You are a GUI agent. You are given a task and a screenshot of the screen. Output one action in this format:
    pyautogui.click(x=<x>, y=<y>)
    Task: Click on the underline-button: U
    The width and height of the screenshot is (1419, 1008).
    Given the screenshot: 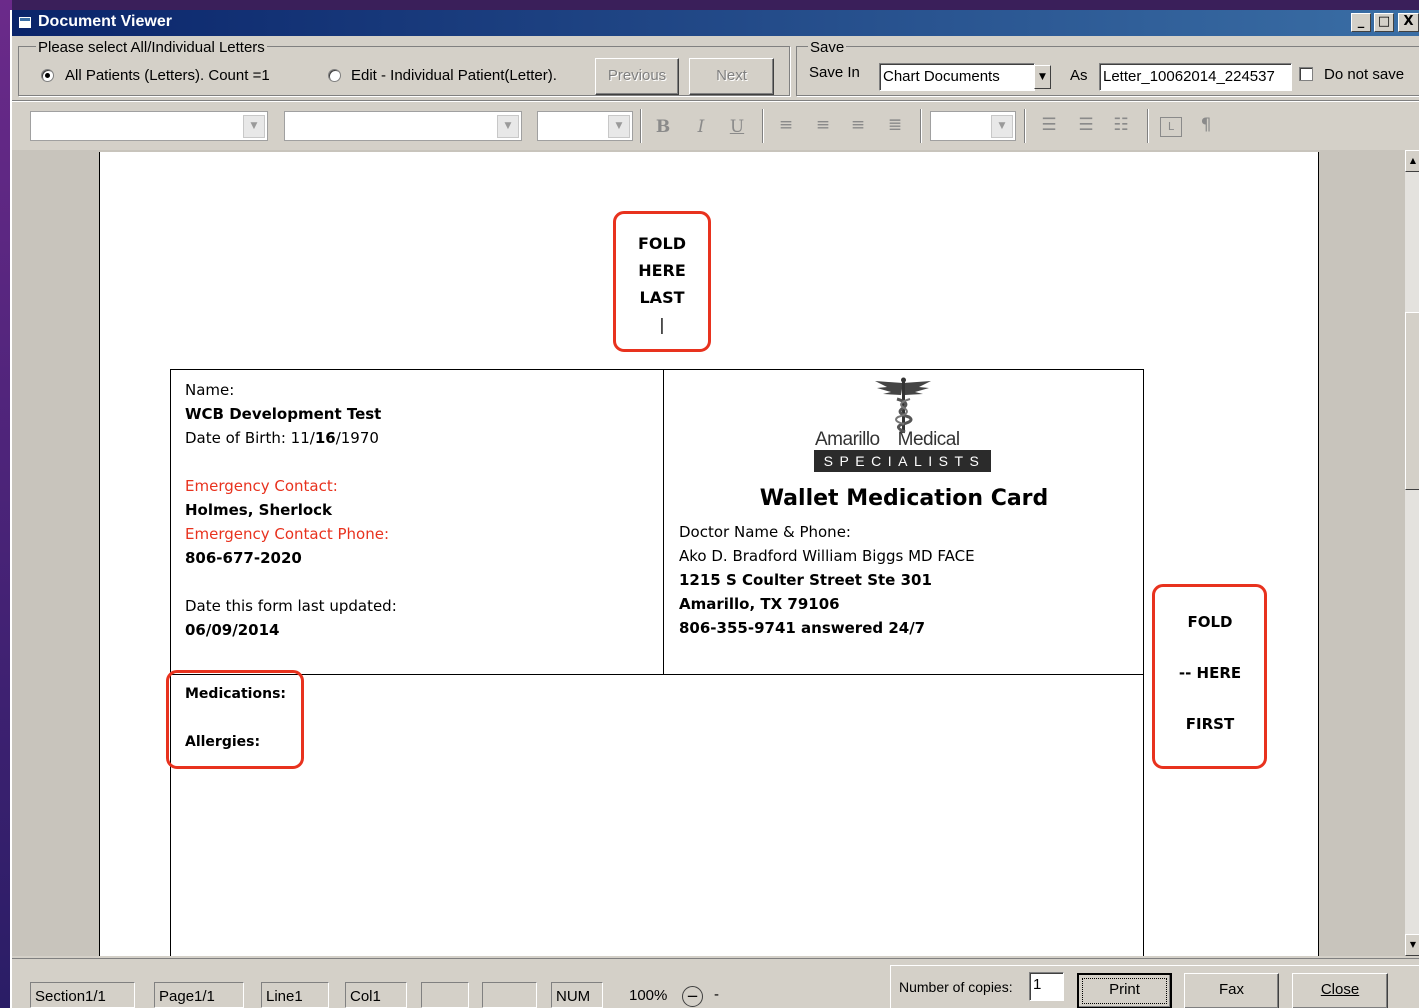 What is the action you would take?
    pyautogui.click(x=737, y=127)
    